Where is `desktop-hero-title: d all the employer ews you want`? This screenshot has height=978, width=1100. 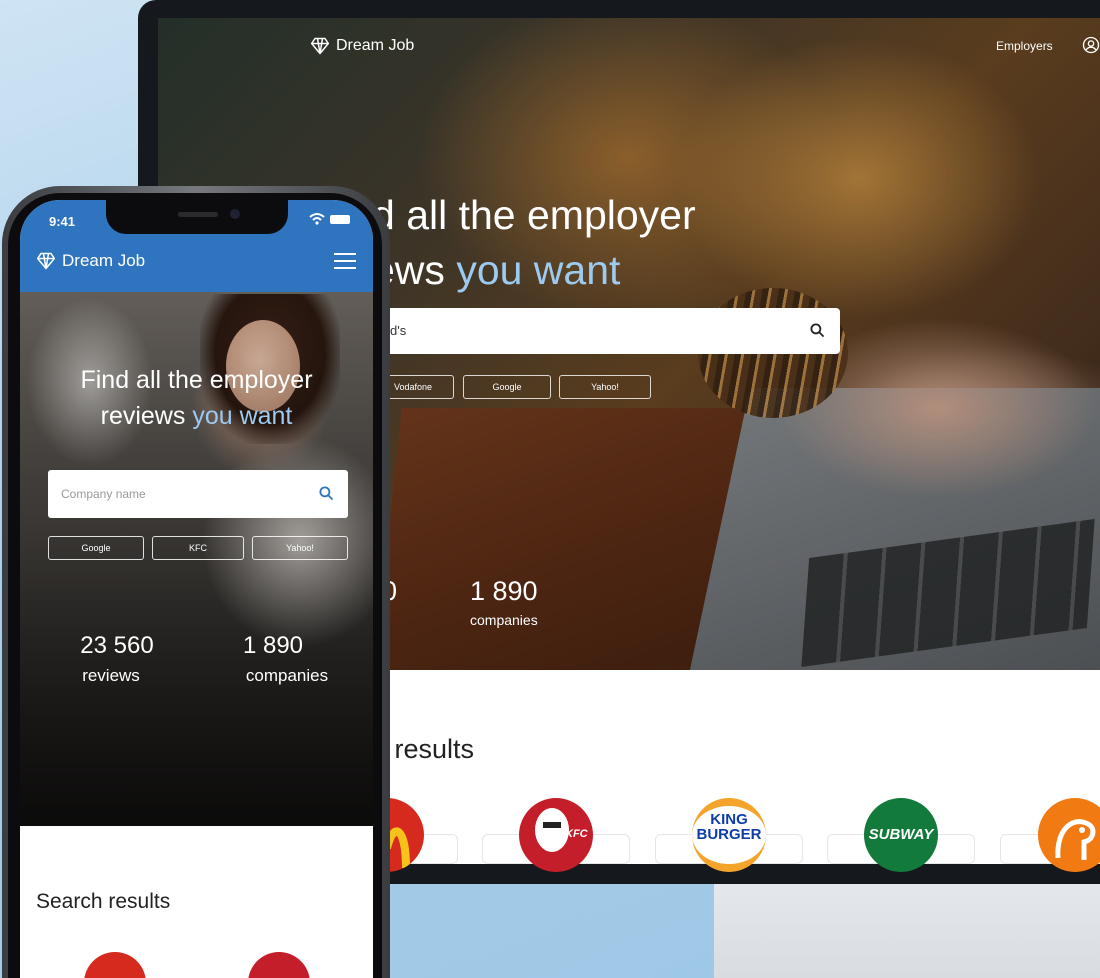
desktop-hero-title: d all the employer ews you want is located at coordinates (534, 243).